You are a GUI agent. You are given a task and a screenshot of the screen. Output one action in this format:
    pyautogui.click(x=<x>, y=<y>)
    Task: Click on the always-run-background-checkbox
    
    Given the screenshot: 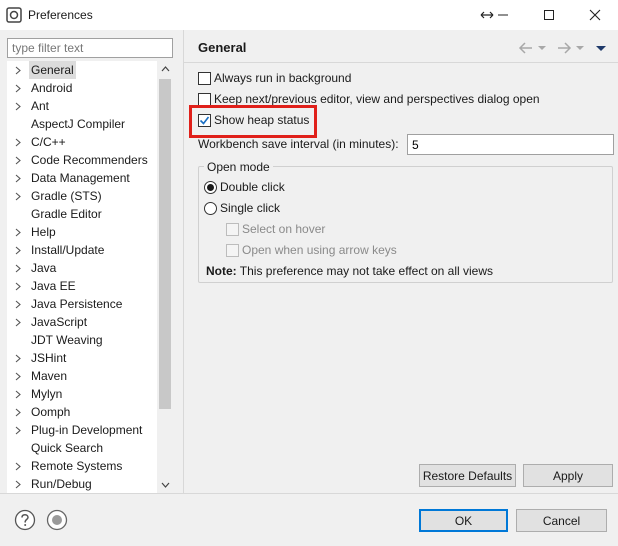 What is the action you would take?
    pyautogui.click(x=204, y=78)
    